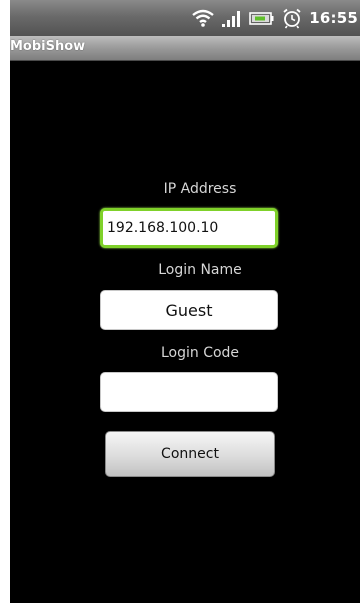 The height and width of the screenshot is (603, 360). What do you see at coordinates (189, 392) in the screenshot?
I see `login-code-input` at bounding box center [189, 392].